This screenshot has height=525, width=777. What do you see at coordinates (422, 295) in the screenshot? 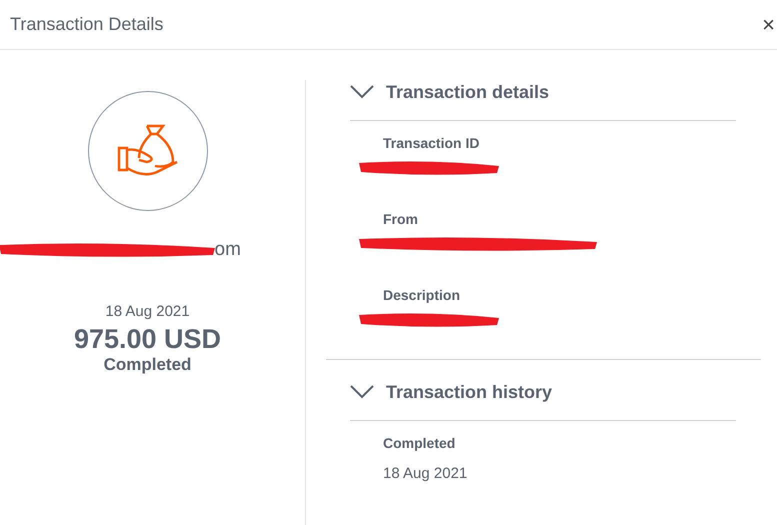
I see `field-label: Description` at bounding box center [422, 295].